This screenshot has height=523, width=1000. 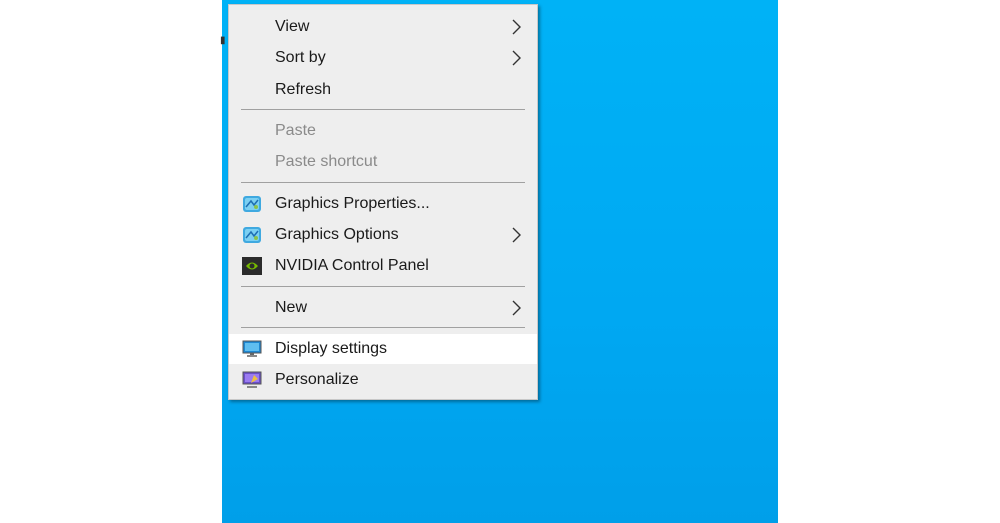 What do you see at coordinates (383, 58) in the screenshot?
I see `menu-item-sort-by: Sort by` at bounding box center [383, 58].